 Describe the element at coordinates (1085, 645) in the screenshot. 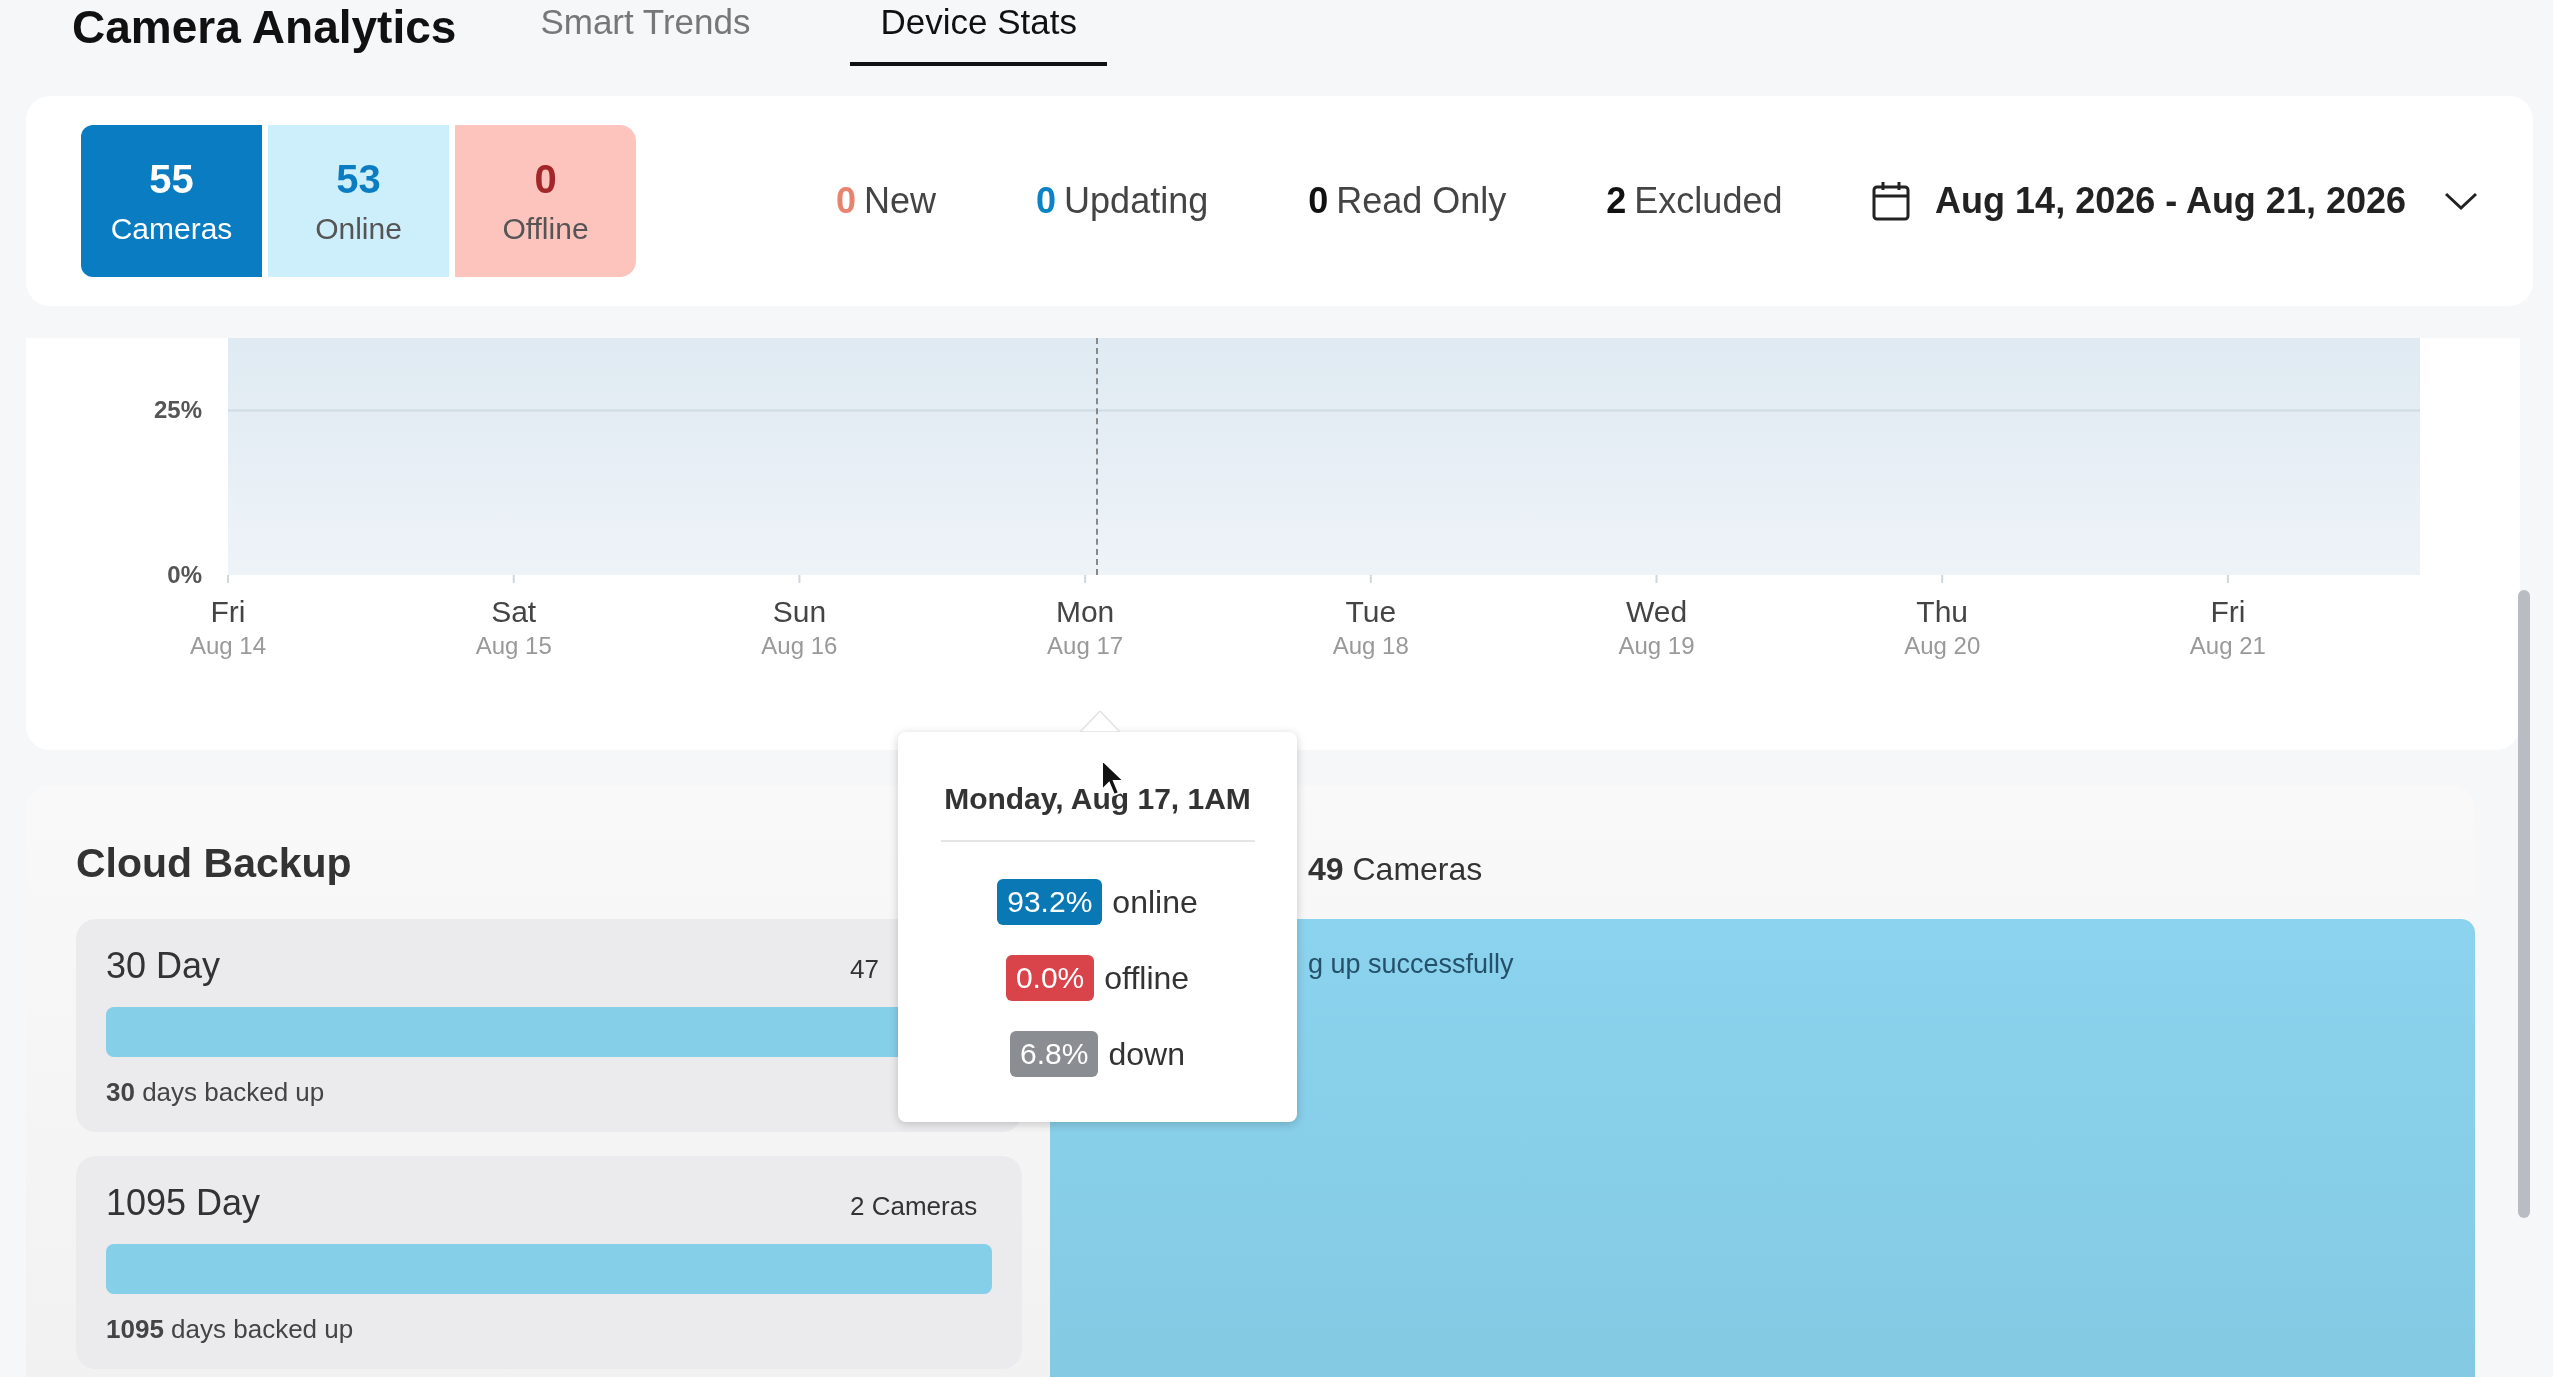

I see `x-tick-date: Aug 17` at that location.